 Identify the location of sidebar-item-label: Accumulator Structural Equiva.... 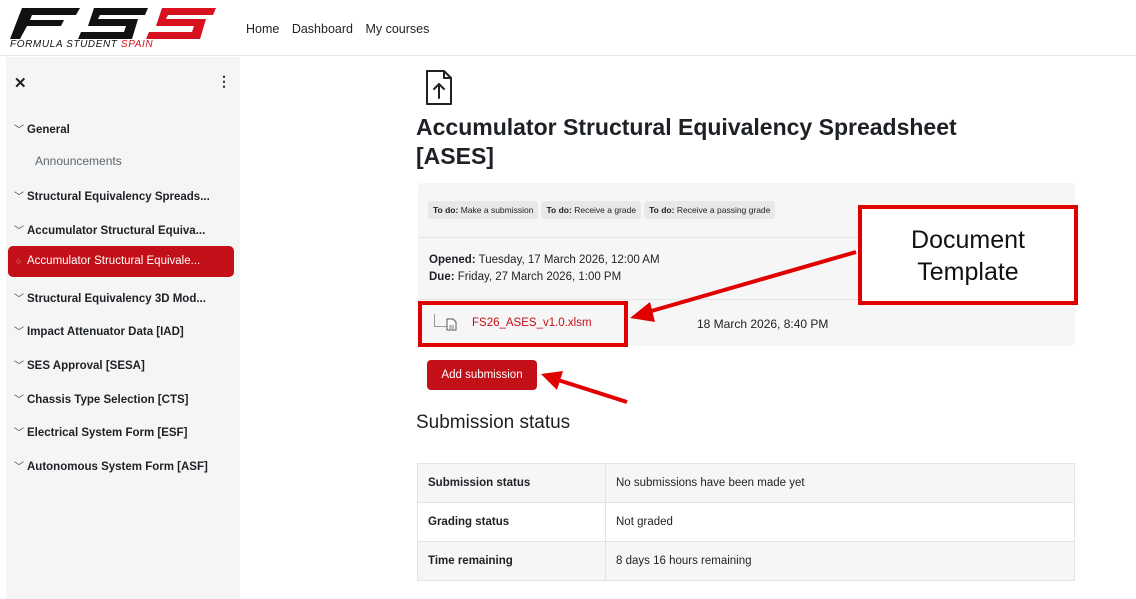
(116, 231).